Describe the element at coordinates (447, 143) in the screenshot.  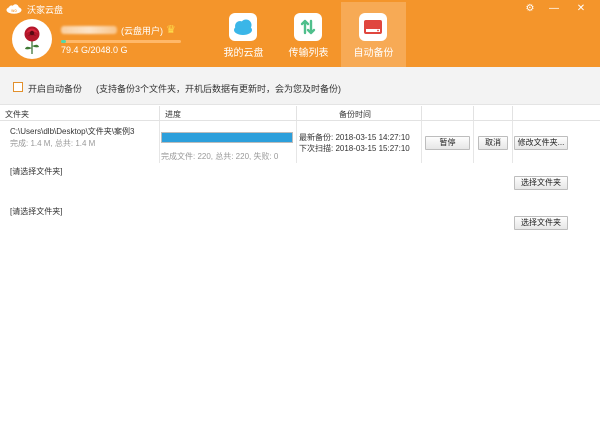
I see `pause-button: 暂停` at that location.